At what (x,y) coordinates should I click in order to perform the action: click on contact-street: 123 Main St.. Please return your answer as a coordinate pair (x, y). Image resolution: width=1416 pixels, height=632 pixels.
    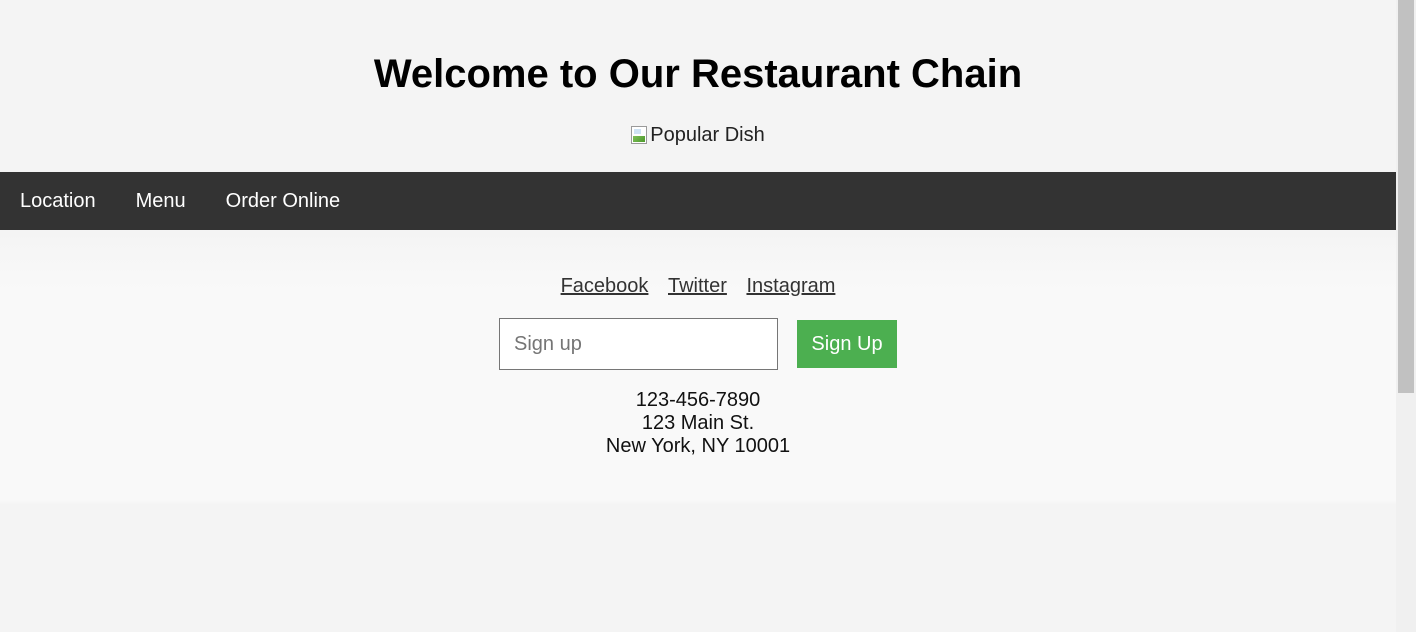
    Looking at the image, I should click on (698, 423).